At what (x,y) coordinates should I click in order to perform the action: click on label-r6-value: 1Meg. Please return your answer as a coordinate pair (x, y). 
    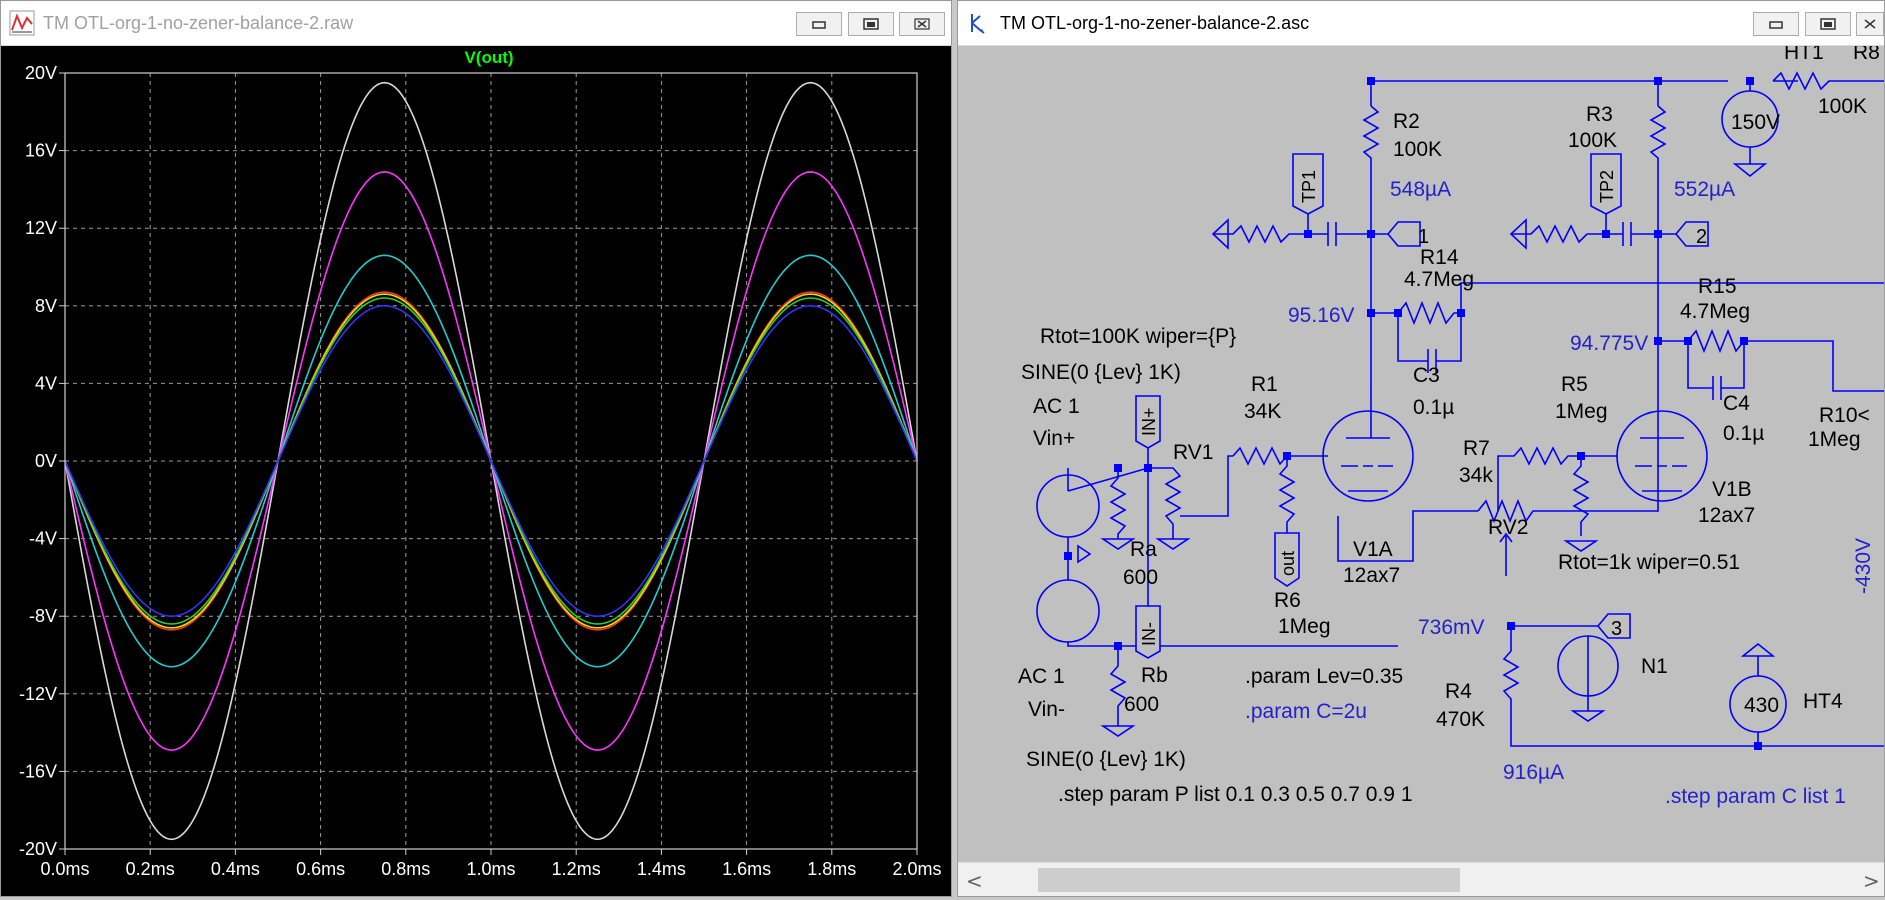
    Looking at the image, I should click on (1304, 626).